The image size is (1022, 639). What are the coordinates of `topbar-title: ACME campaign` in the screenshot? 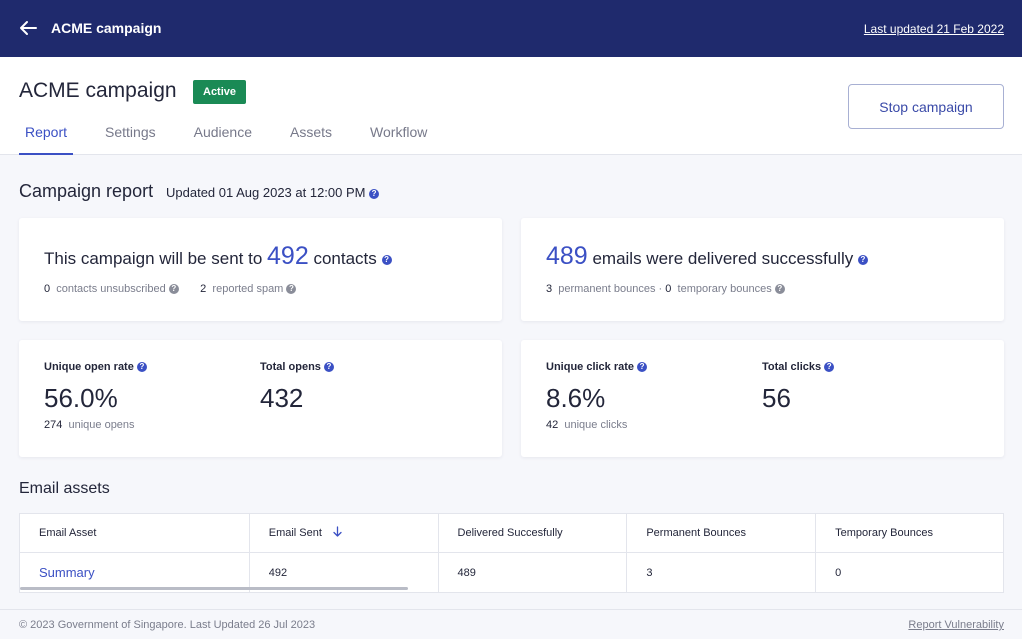 It's located at (106, 28).